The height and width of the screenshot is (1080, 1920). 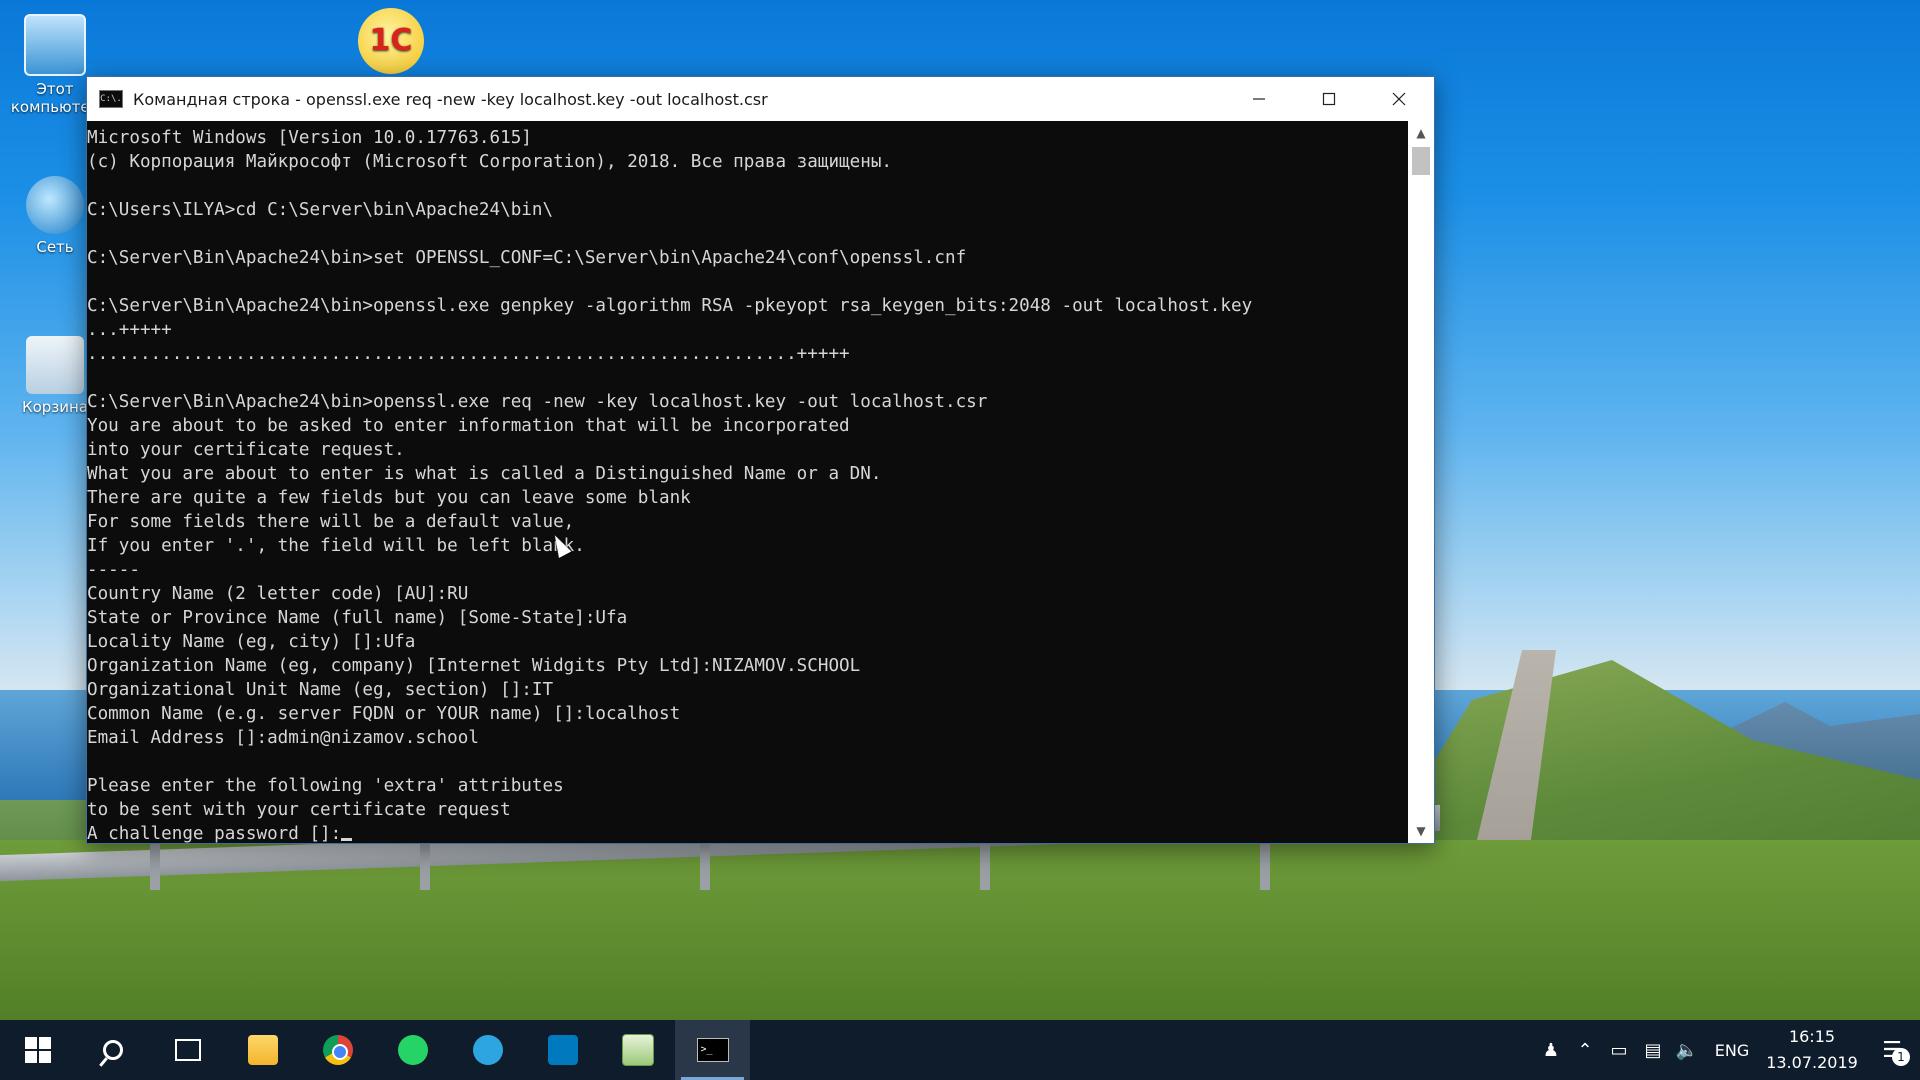 I want to click on search-icon, so click(x=112, y=1050).